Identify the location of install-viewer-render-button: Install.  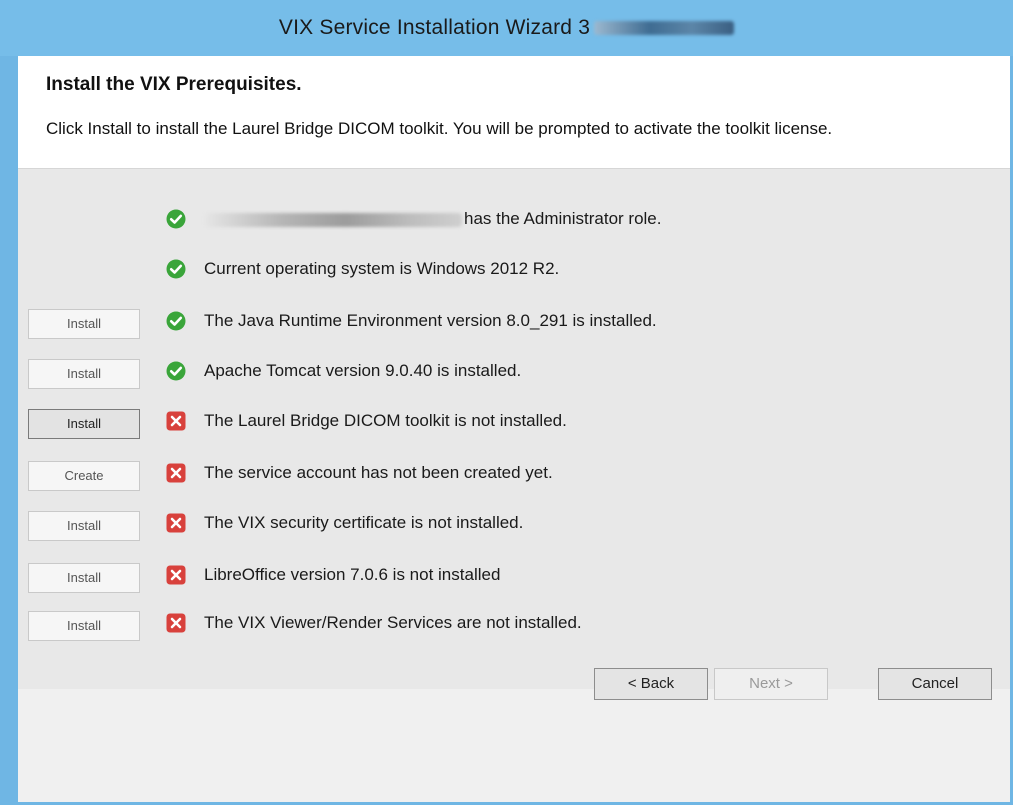
(84, 626).